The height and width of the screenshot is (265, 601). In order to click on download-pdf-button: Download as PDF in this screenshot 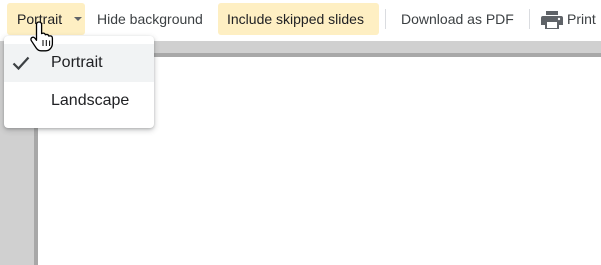, I will do `click(458, 19)`.